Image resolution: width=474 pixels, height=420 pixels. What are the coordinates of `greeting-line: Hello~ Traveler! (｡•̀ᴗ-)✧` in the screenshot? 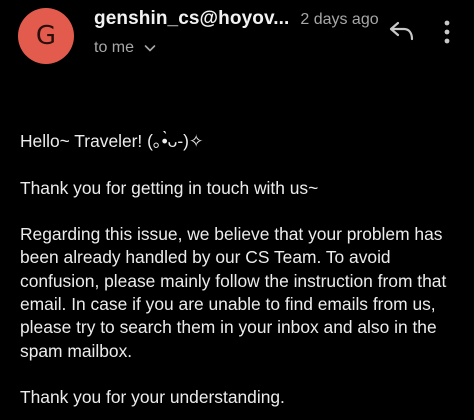 It's located at (112, 141).